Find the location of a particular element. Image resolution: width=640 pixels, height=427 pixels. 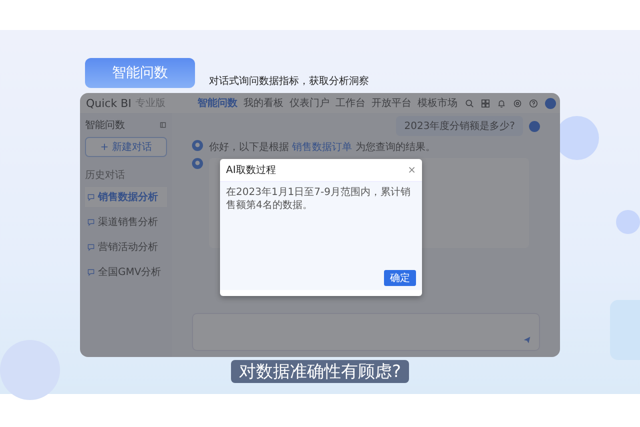

help-icon is located at coordinates (533, 103).